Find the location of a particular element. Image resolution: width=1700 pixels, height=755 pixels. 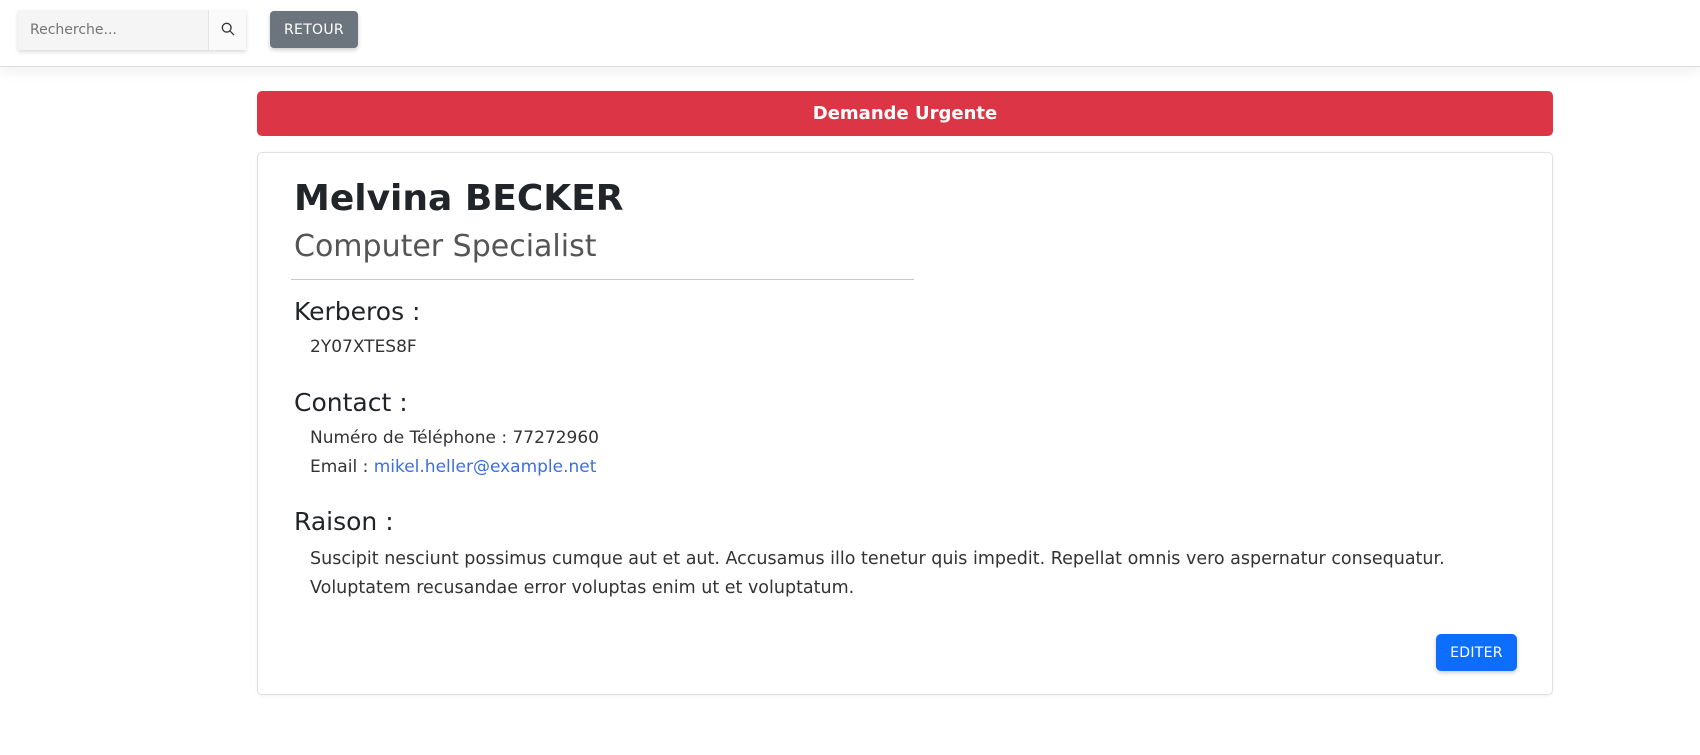

contact-heading: Contact : is located at coordinates (351, 402).